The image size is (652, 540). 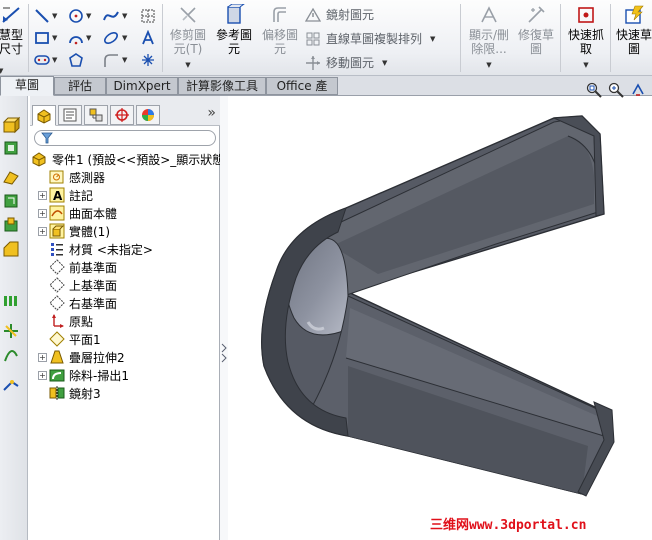 What do you see at coordinates (313, 38) in the screenshot?
I see `linear-pattern-icon` at bounding box center [313, 38].